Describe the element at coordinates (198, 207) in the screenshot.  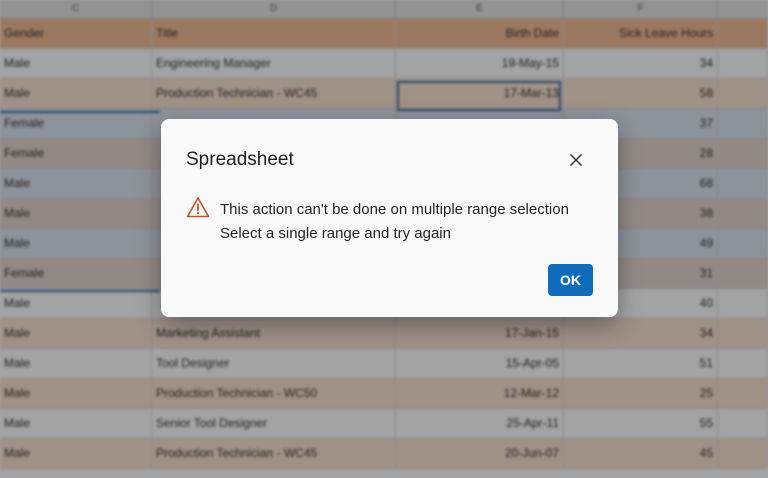
I see `warning-icon` at that location.